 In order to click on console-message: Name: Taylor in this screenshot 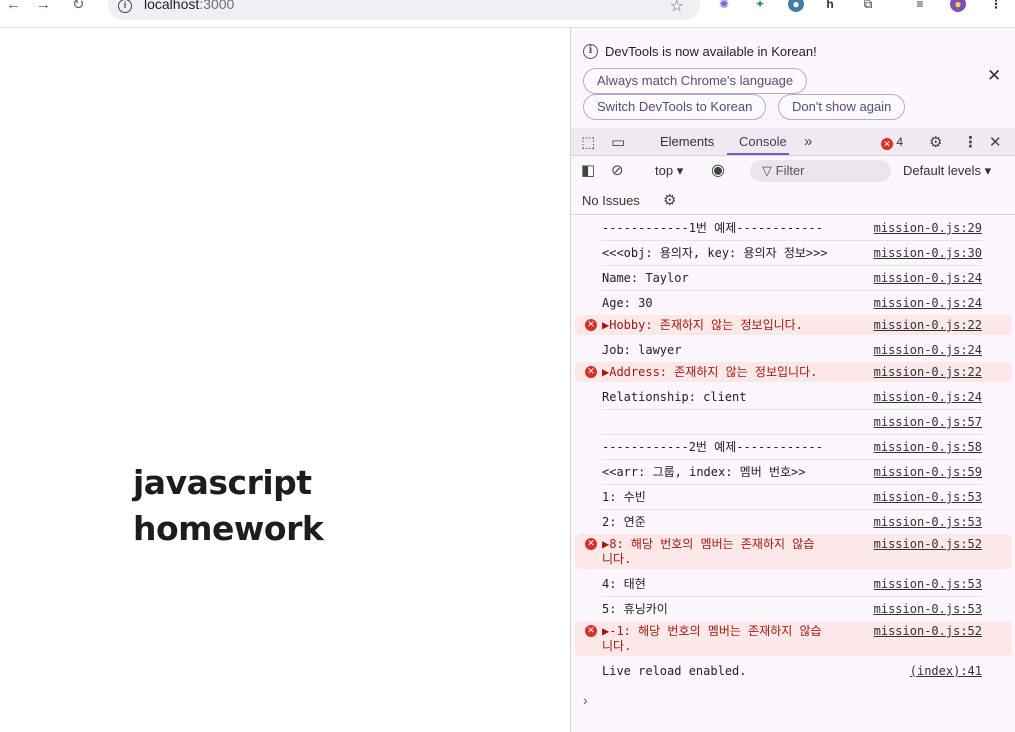, I will do `click(645, 278)`.